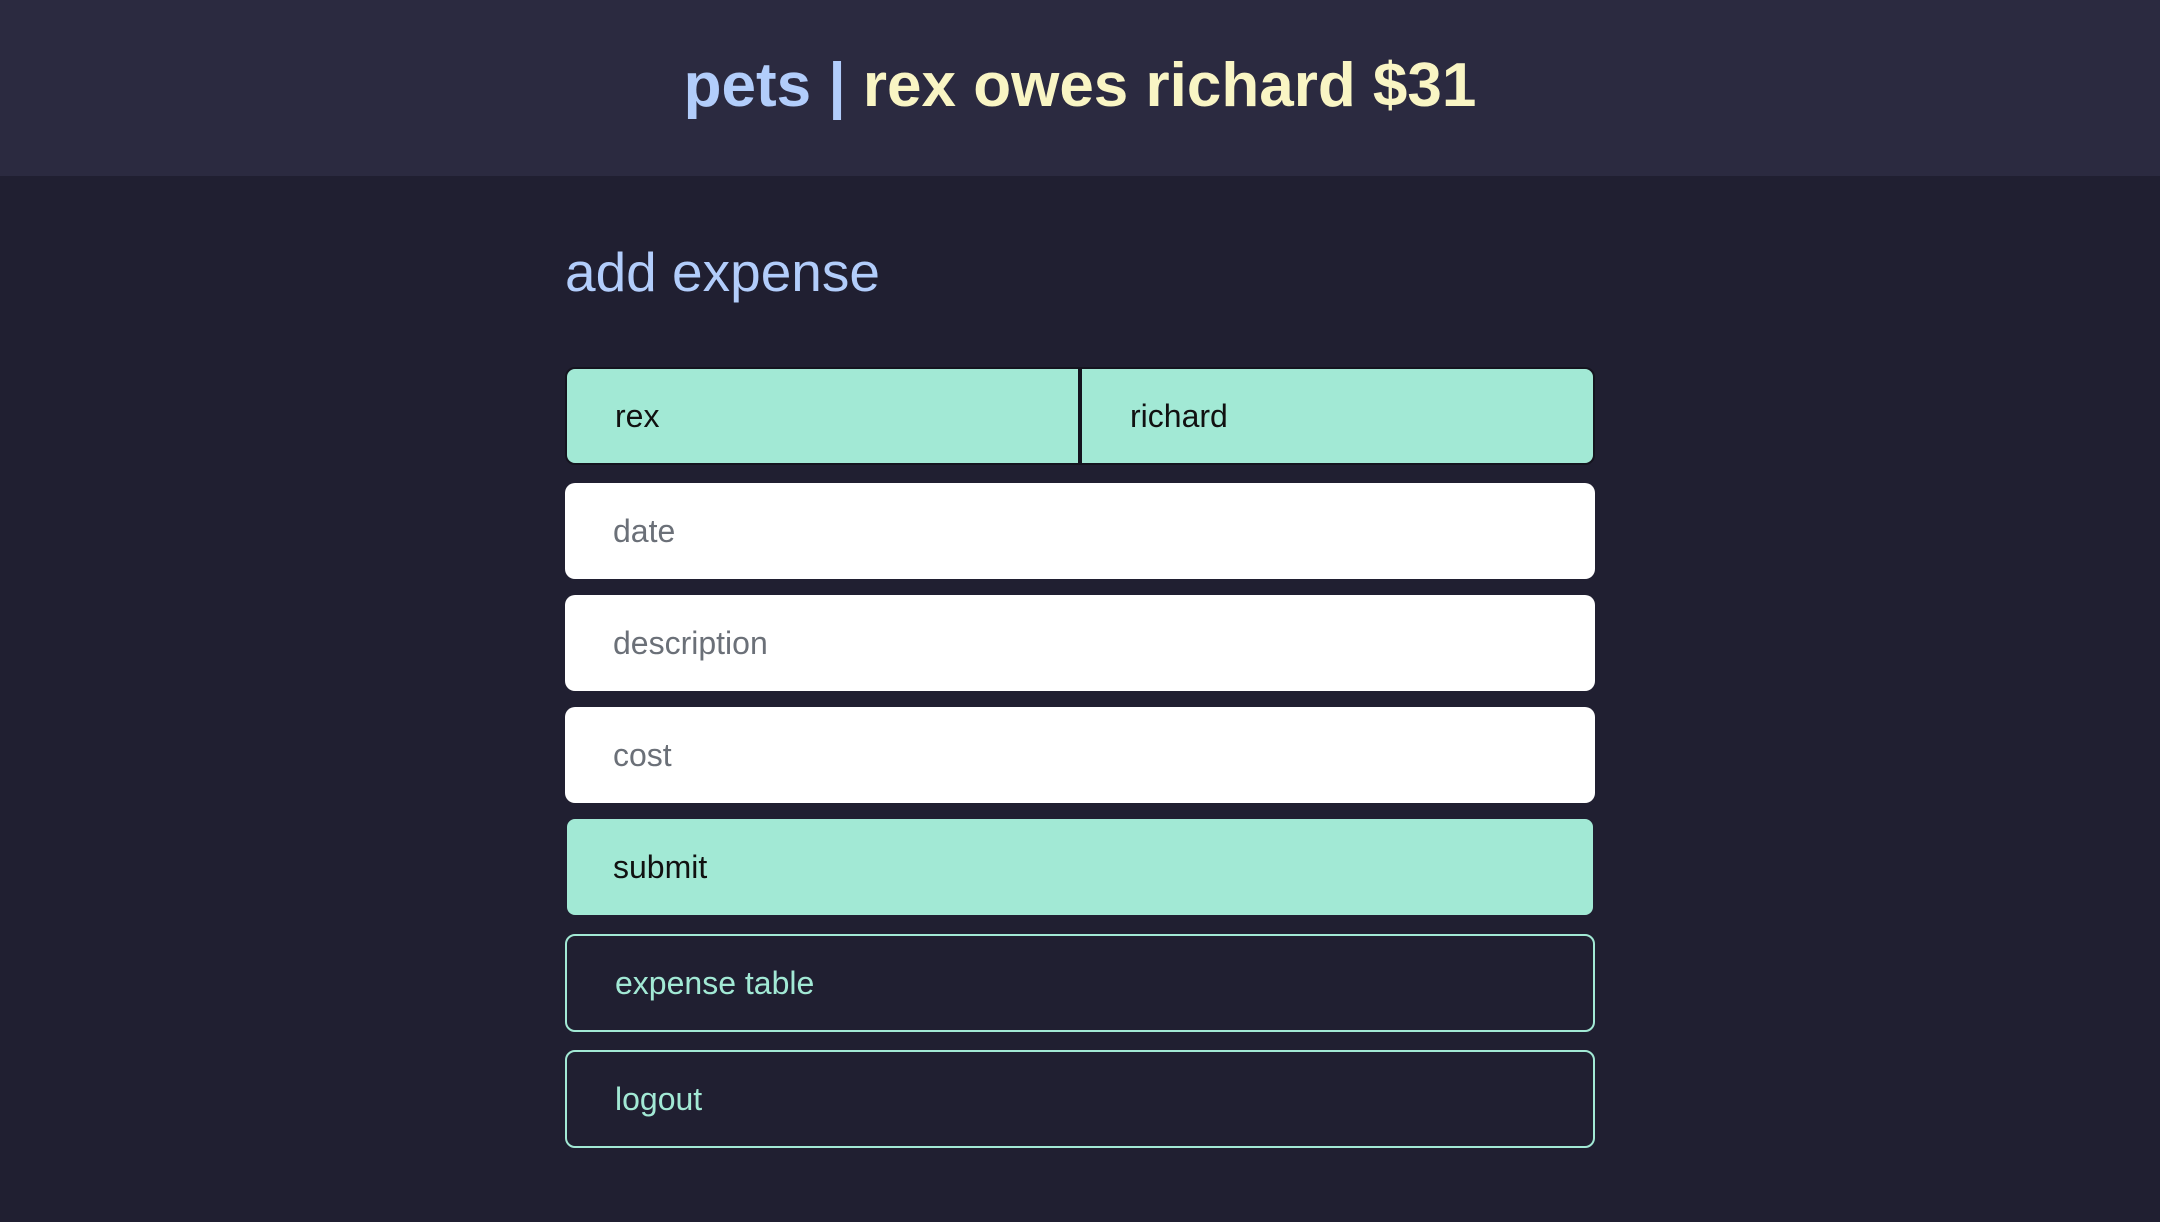  I want to click on header-title: pets | rex owes richard $31, so click(1080, 85).